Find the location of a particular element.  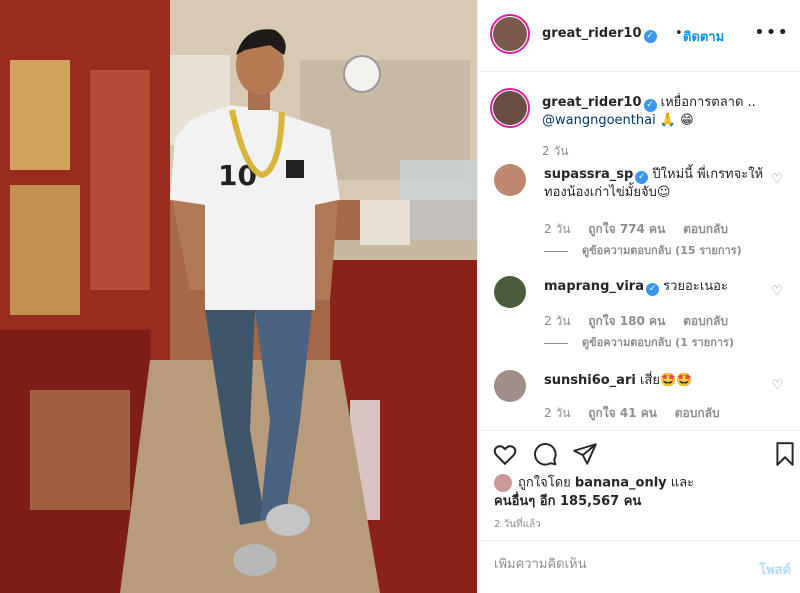

comment-meta: 2 วัน ถูกใจ 41 คน ตอบกลับ is located at coordinates (639, 413).